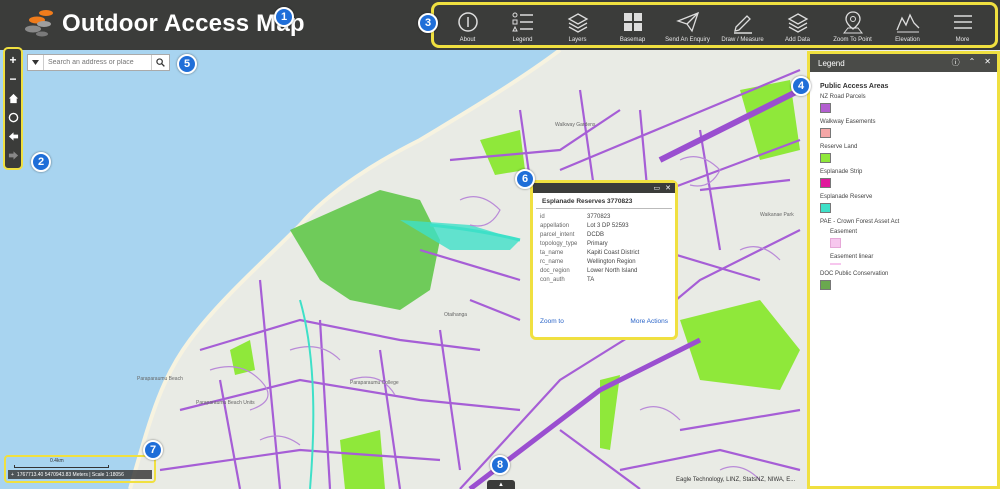 Image resolution: width=1000 pixels, height=489 pixels. What do you see at coordinates (797, 40) in the screenshot?
I see `add-data-label: Add Data` at bounding box center [797, 40].